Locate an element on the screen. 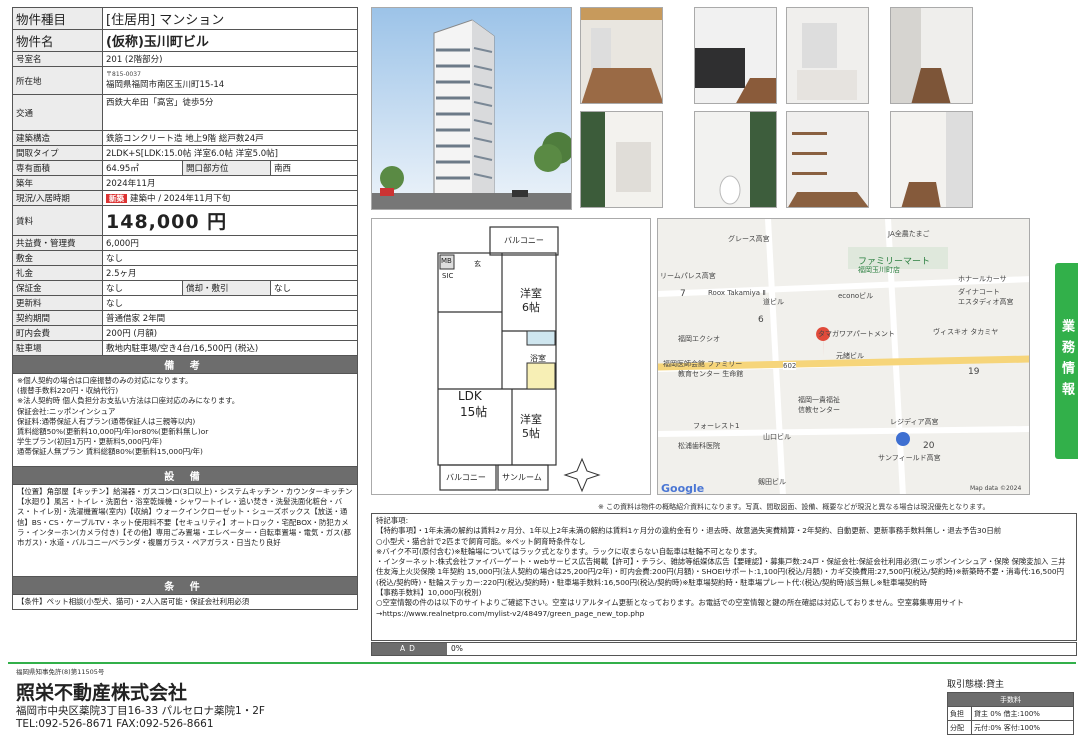 Image resolution: width=1078 pixels, height=738 pixels. map-label-10: 道ビル is located at coordinates (773, 302).